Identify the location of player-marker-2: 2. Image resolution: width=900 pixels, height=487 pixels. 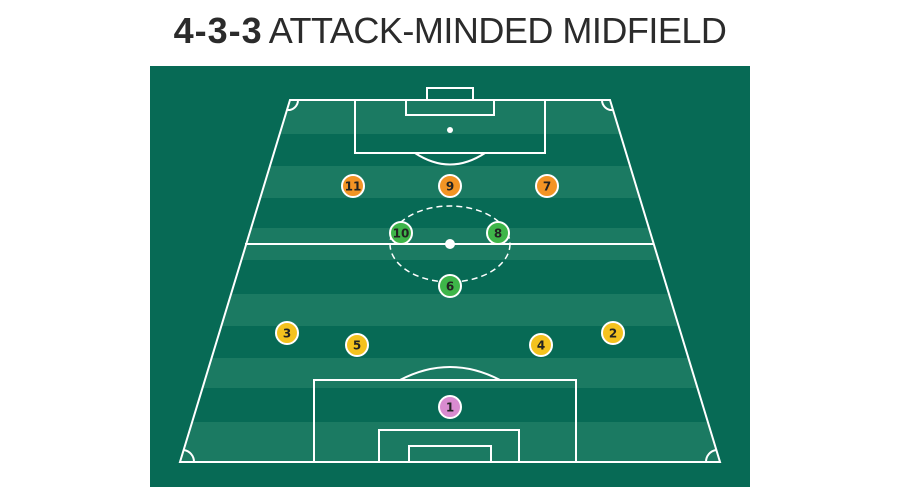
(613, 333).